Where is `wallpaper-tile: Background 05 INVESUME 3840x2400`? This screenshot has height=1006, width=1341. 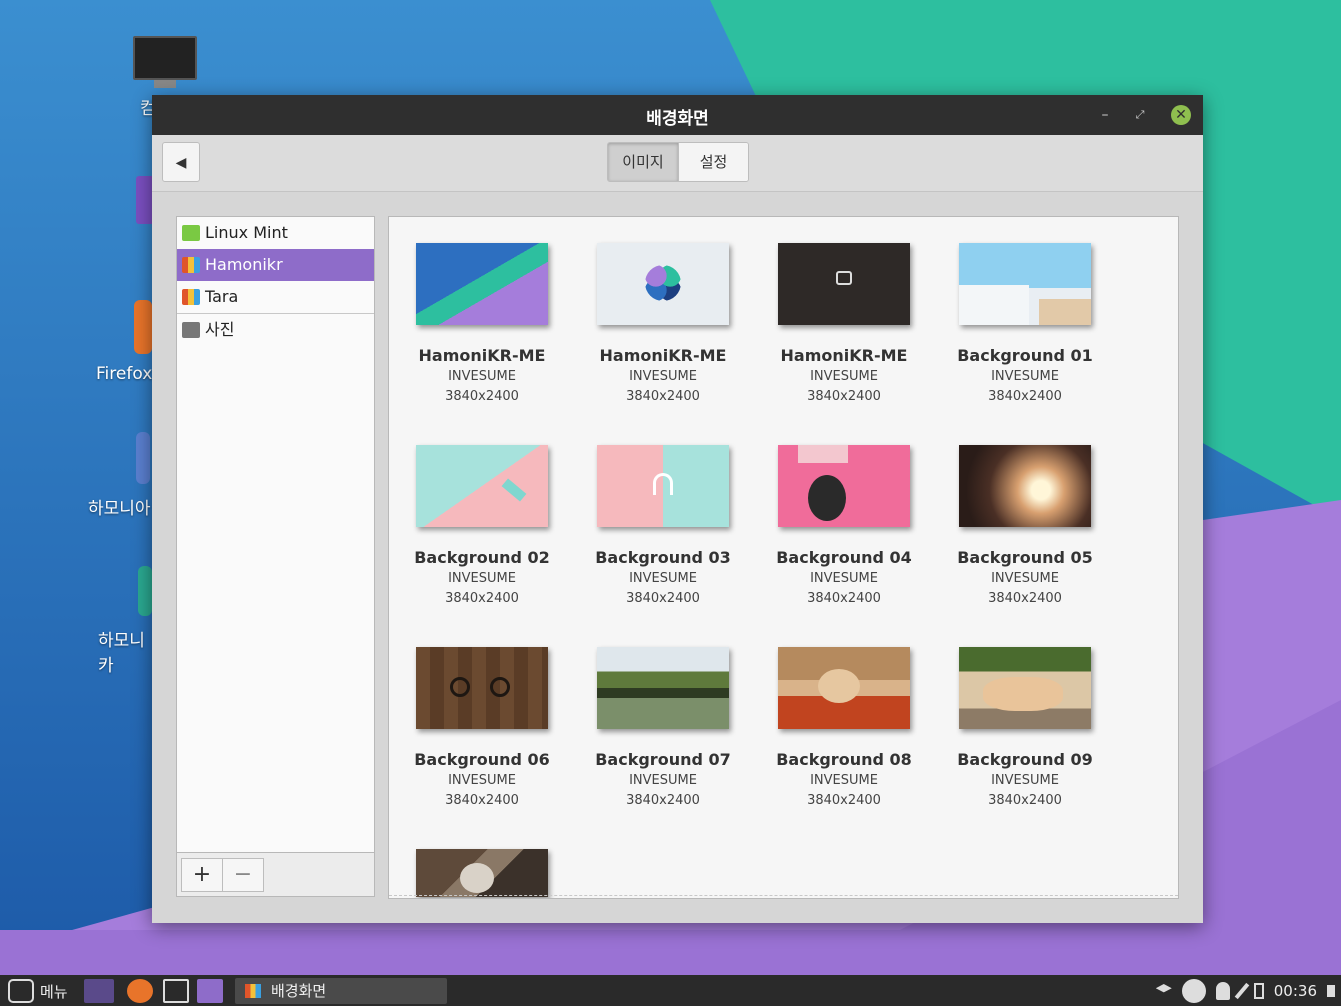 wallpaper-tile: Background 05 INVESUME 3840x2400 is located at coordinates (1025, 525).